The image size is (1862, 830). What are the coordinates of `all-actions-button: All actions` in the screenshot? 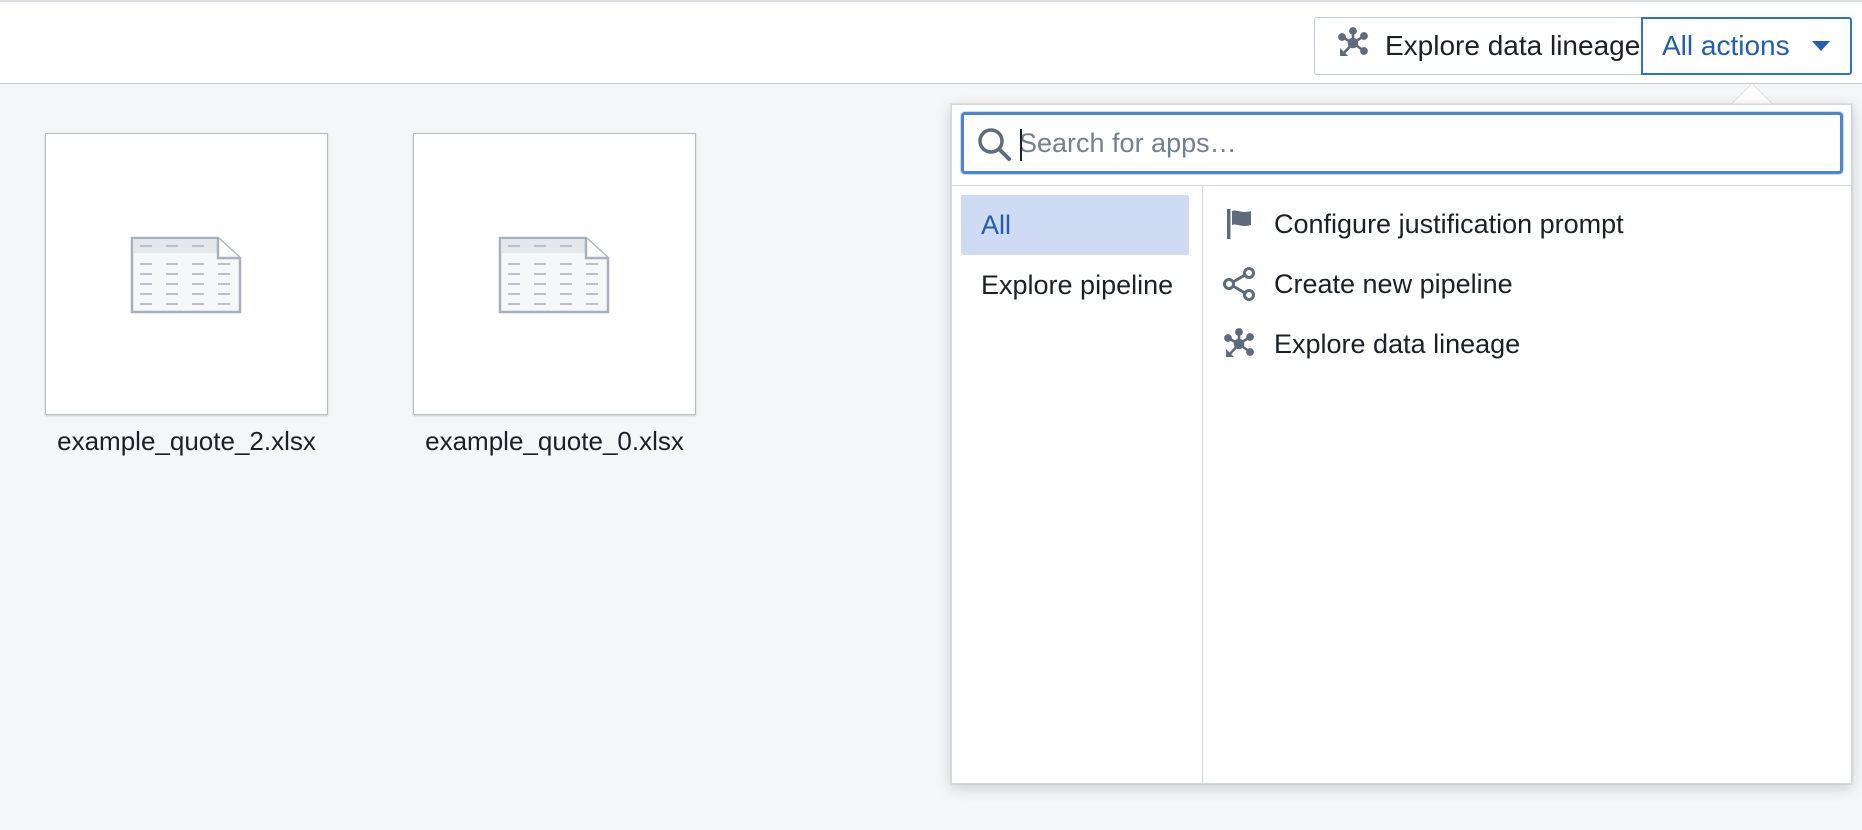 It's located at (1746, 46).